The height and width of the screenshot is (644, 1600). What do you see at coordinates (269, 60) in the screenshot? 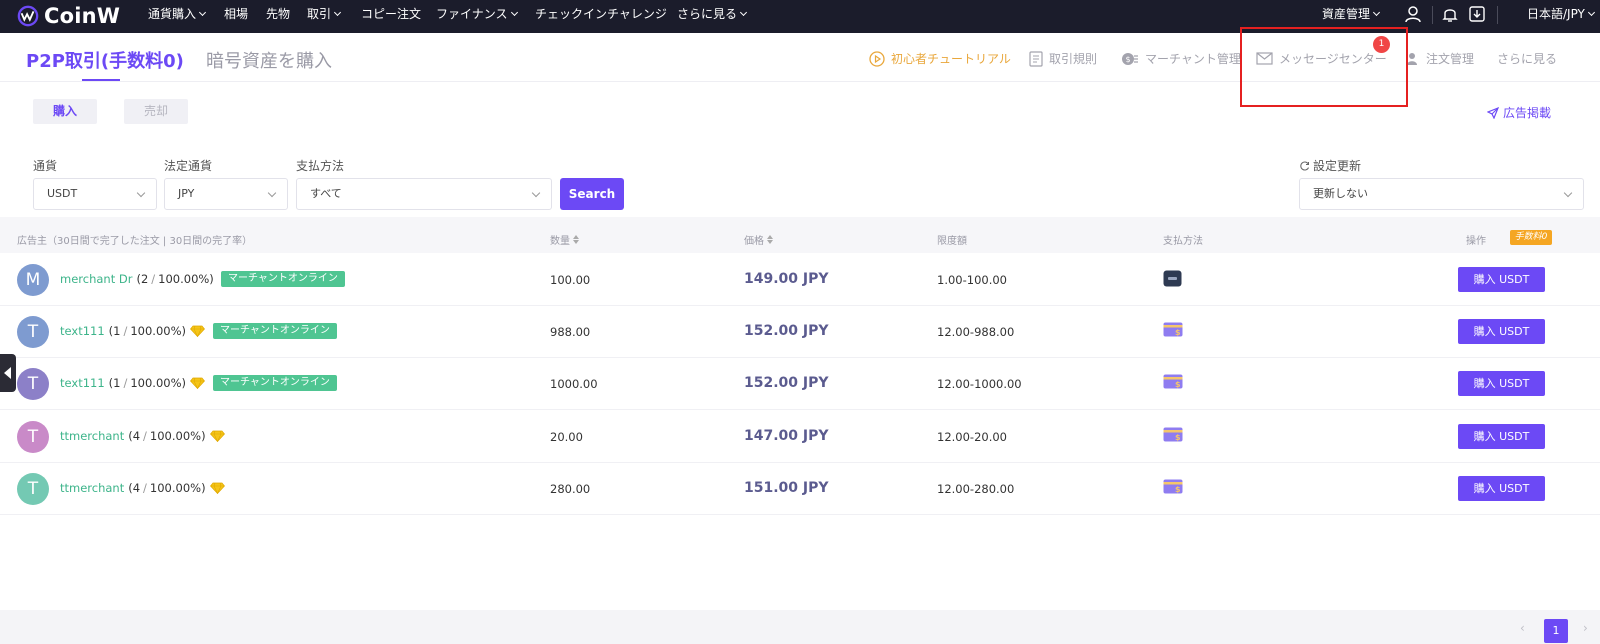
I see `tab-buy-crypto: 暗号資産を購入` at bounding box center [269, 60].